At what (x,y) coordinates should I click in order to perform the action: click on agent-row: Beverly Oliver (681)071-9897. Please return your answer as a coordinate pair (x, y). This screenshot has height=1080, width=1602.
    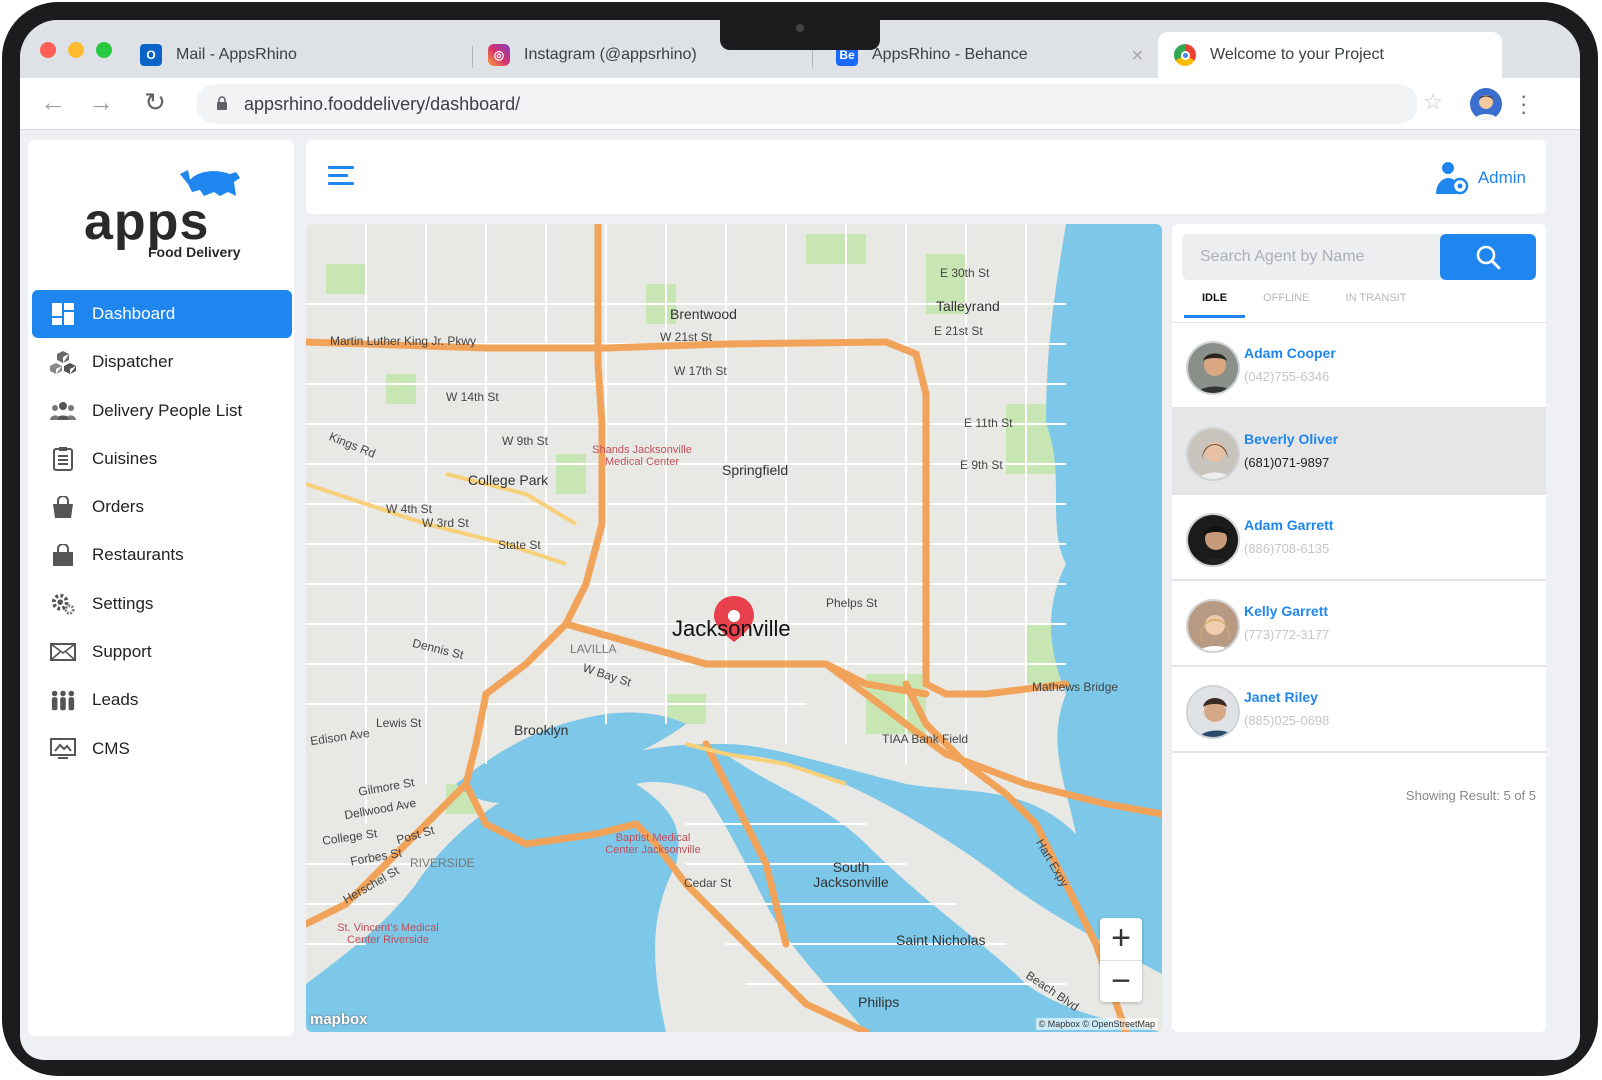
    Looking at the image, I should click on (1359, 452).